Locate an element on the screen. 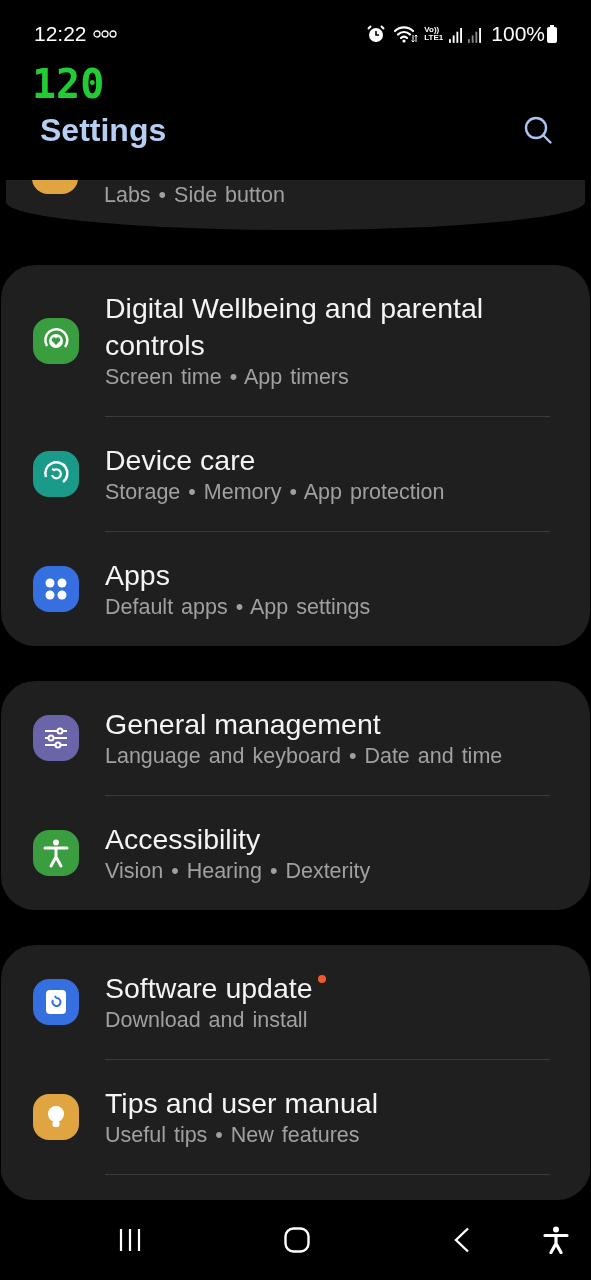  item-title: General management is located at coordinates (243, 724).